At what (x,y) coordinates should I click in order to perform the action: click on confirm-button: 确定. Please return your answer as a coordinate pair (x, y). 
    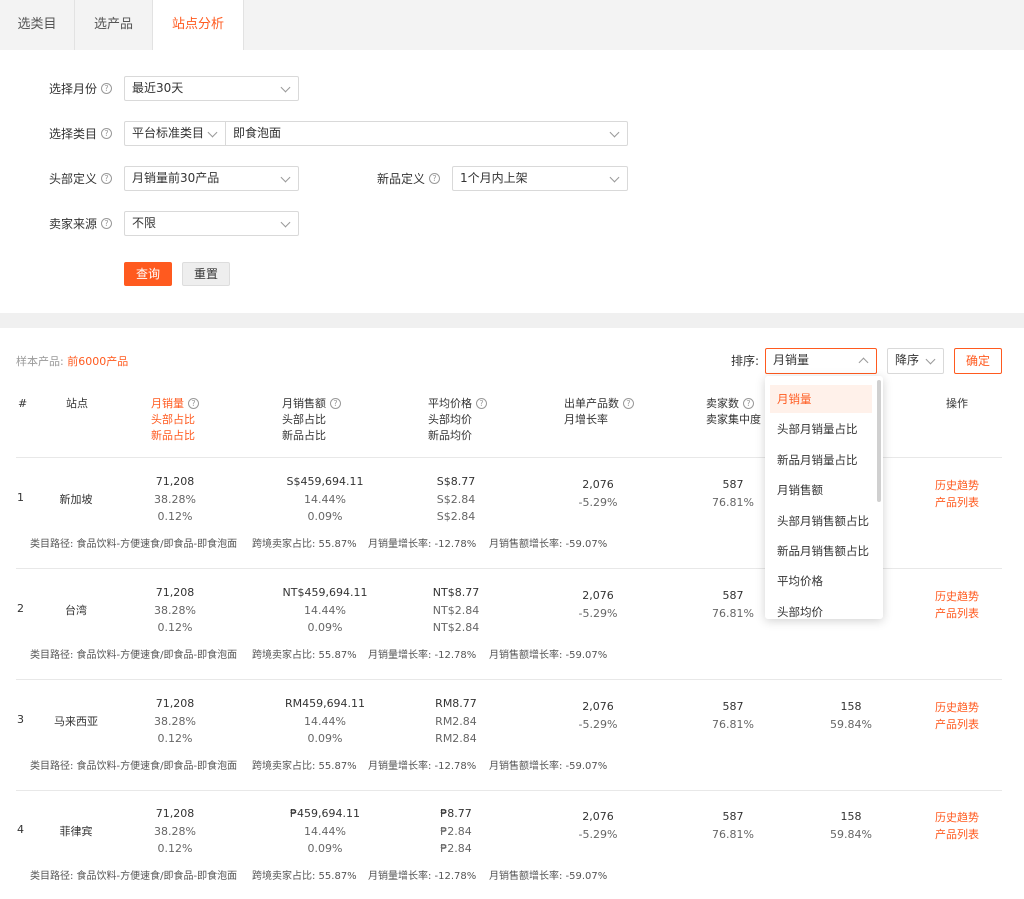
    Looking at the image, I should click on (978, 361).